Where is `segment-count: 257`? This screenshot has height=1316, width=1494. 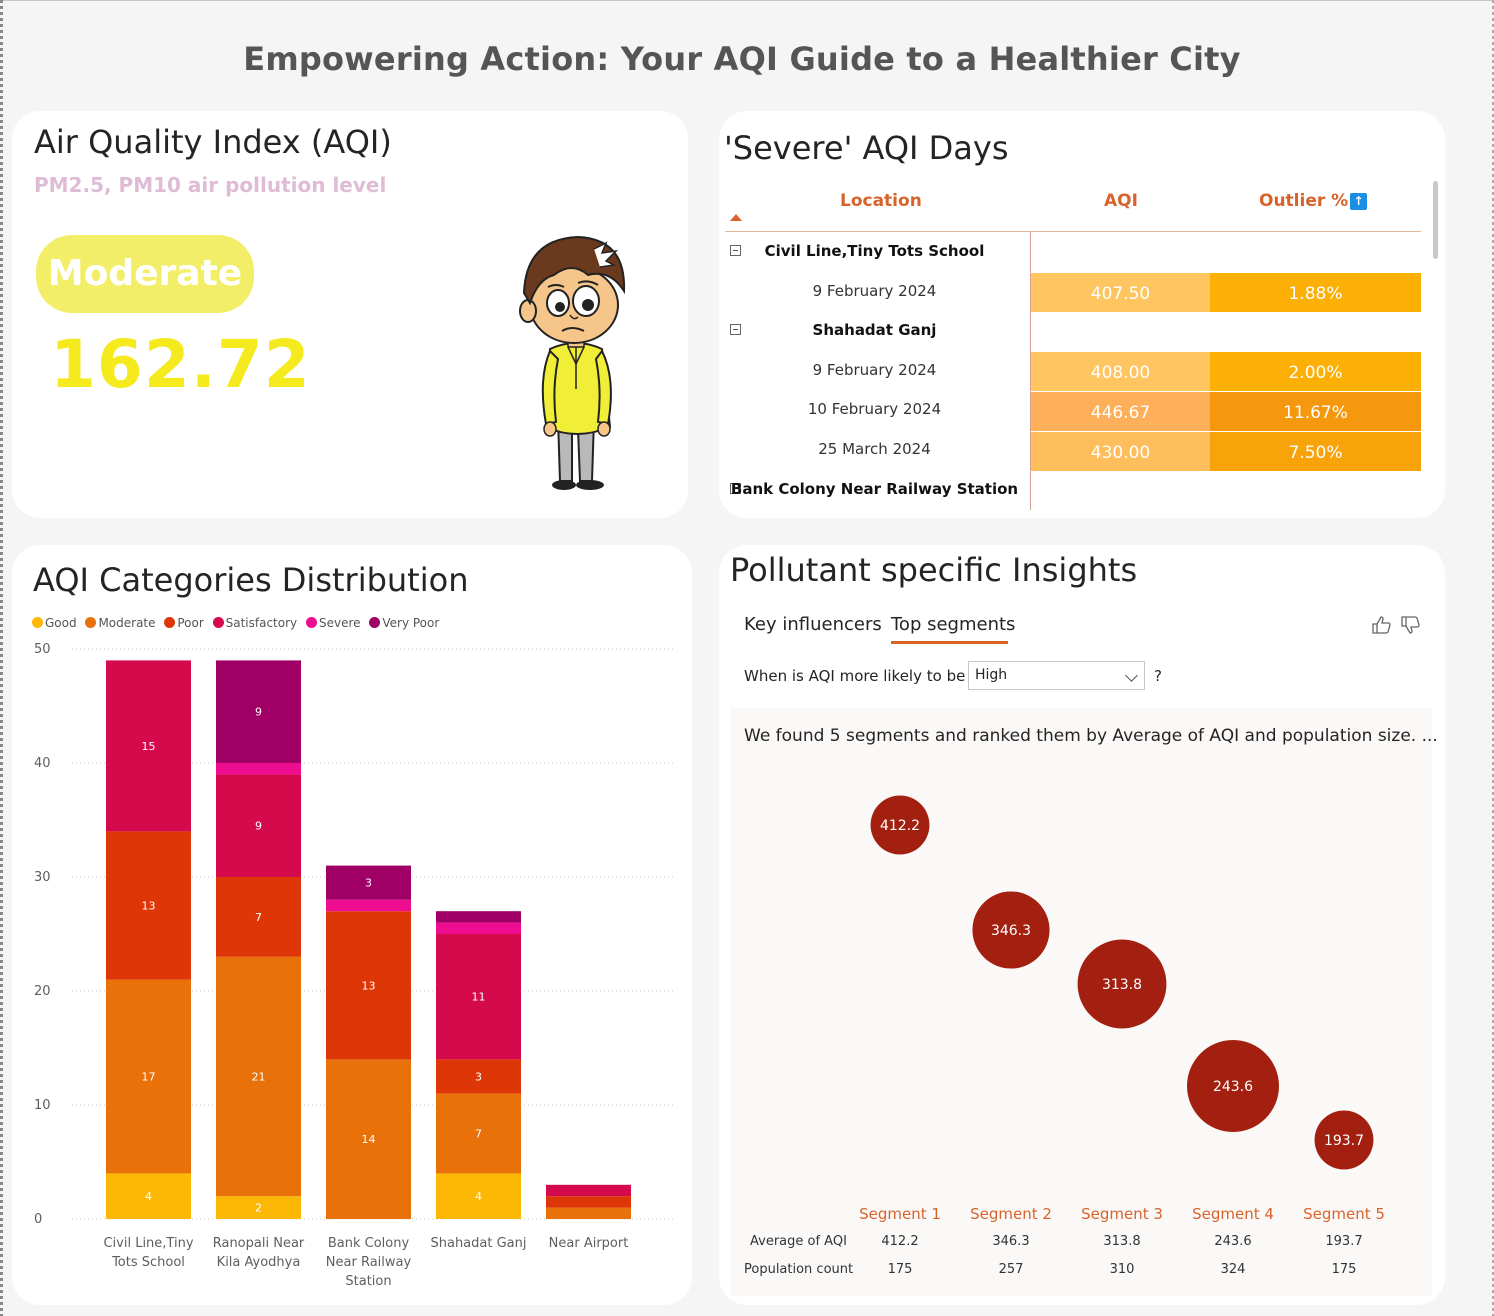 segment-count: 257 is located at coordinates (1011, 1269).